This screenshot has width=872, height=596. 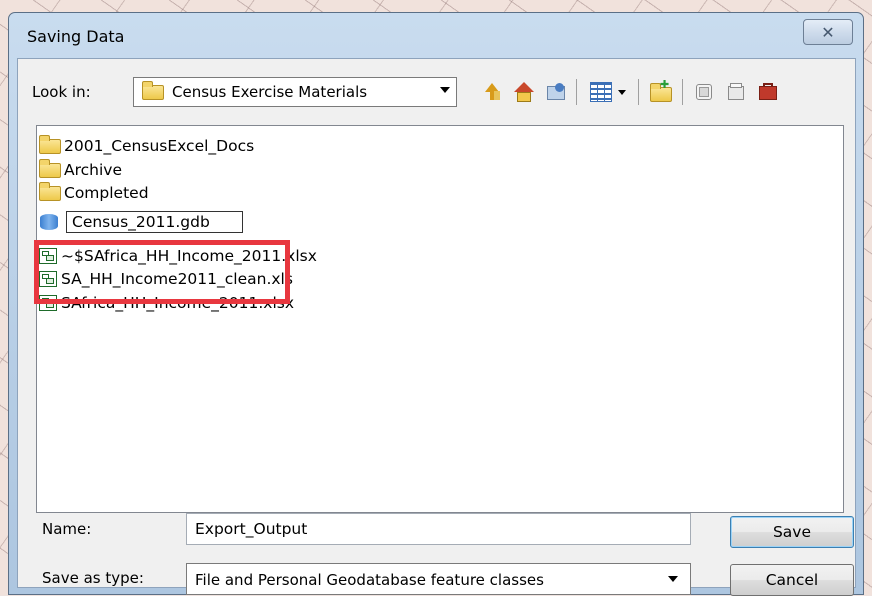 I want to click on cancel-button: Cancel, so click(x=792, y=580).